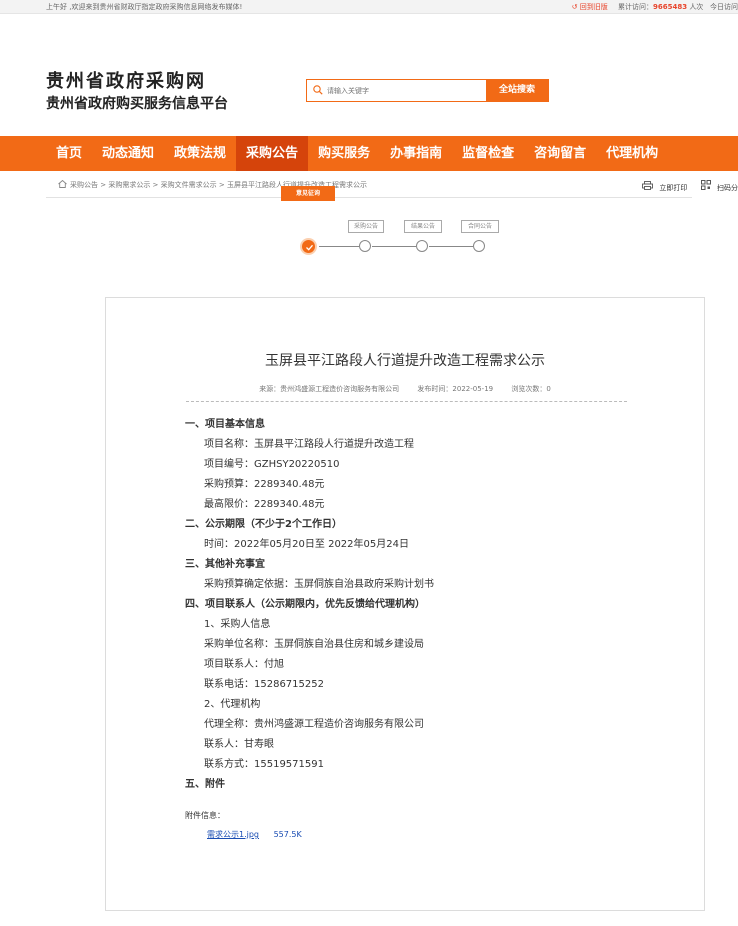 The width and height of the screenshot is (738, 926). Describe the element at coordinates (724, 7) in the screenshot. I see `today-visits-label: 今日访问` at that location.